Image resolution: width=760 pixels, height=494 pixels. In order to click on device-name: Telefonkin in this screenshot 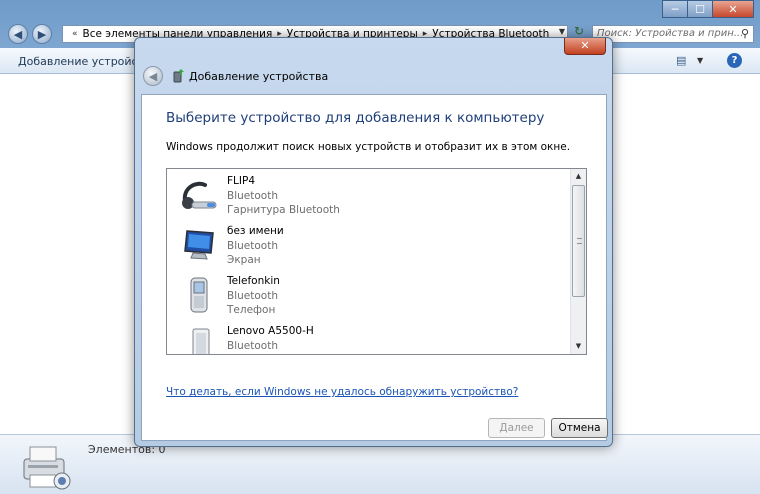, I will do `click(253, 281)`.